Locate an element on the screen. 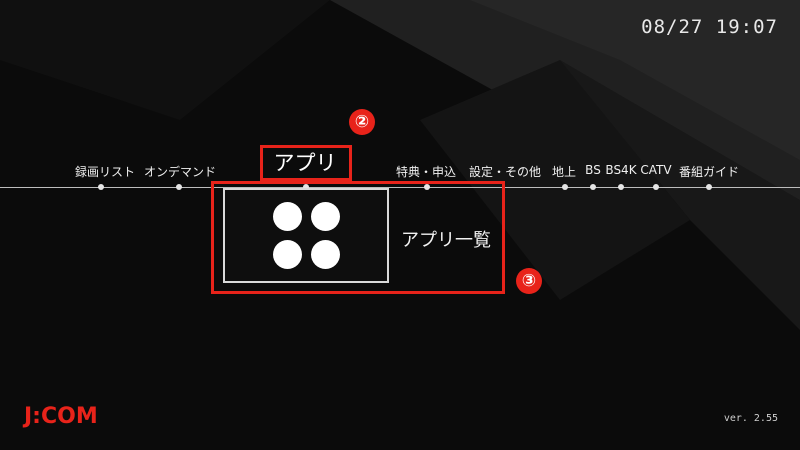 Image resolution: width=800 pixels, height=450 pixels. app-list-label: アプリ一覧 is located at coordinates (446, 239).